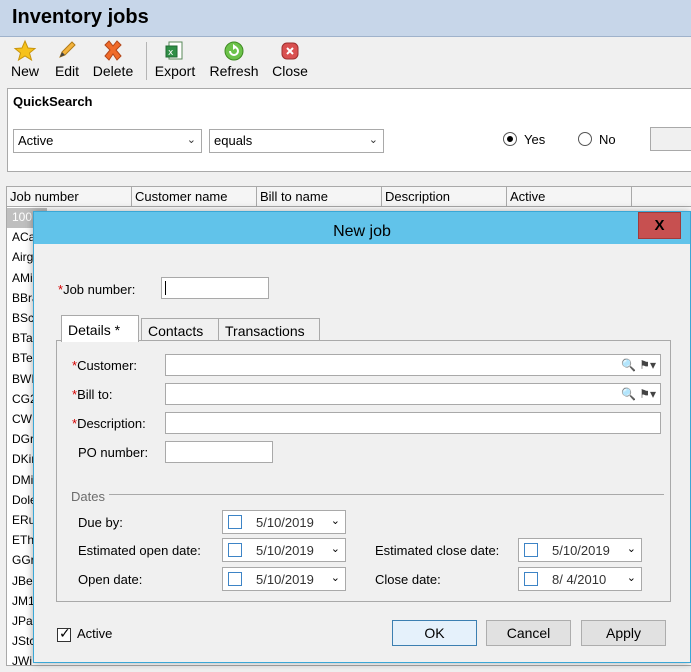 Image resolution: width=691 pixels, height=672 pixels. Describe the element at coordinates (531, 579) in the screenshot. I see `close-date-enable-checkbox` at that location.